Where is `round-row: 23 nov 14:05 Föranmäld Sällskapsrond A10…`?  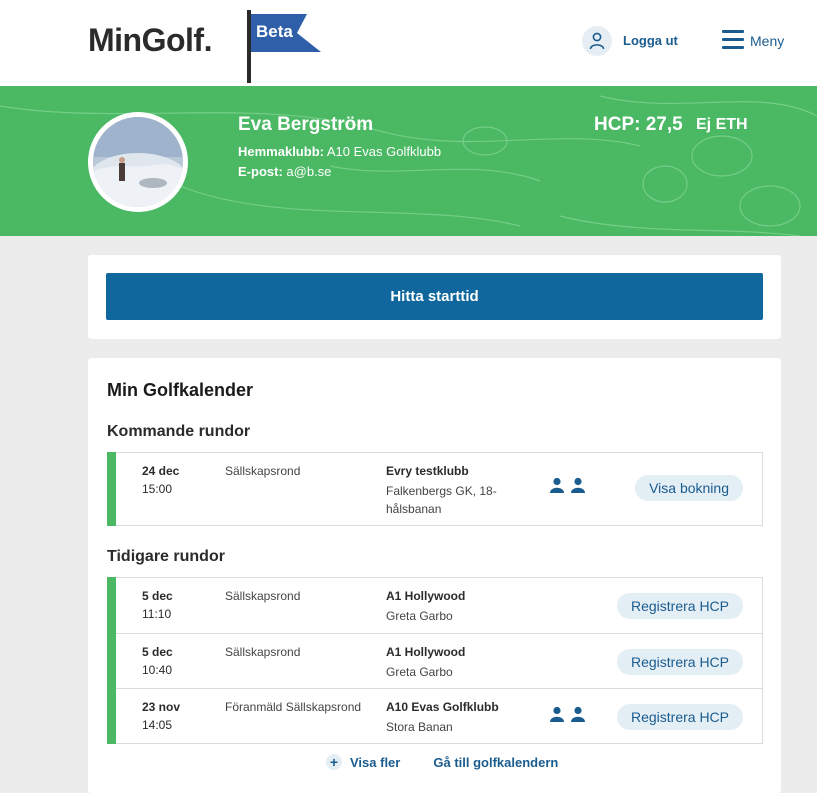
round-row: 23 nov 14:05 Föranmäld Sällskapsrond A10… is located at coordinates (434, 716).